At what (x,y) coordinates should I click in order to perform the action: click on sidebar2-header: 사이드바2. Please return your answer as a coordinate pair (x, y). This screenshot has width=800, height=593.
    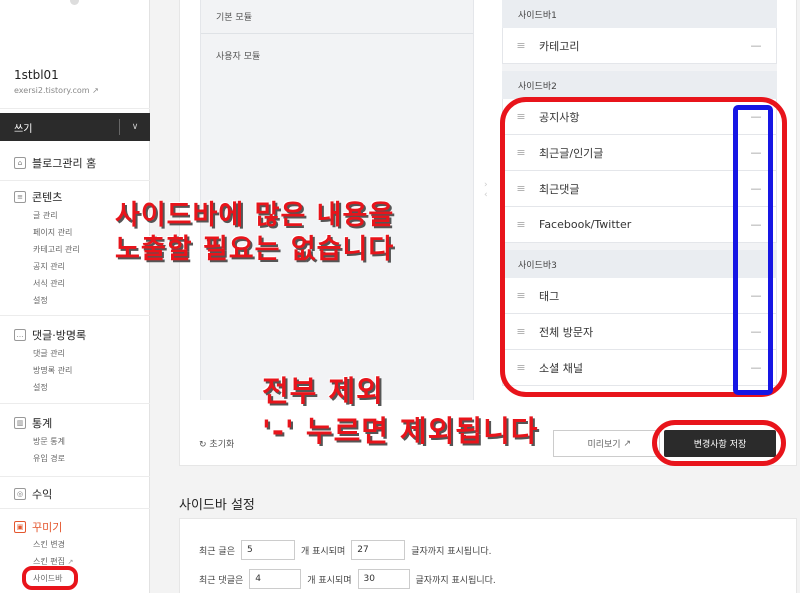
    Looking at the image, I should click on (639, 85).